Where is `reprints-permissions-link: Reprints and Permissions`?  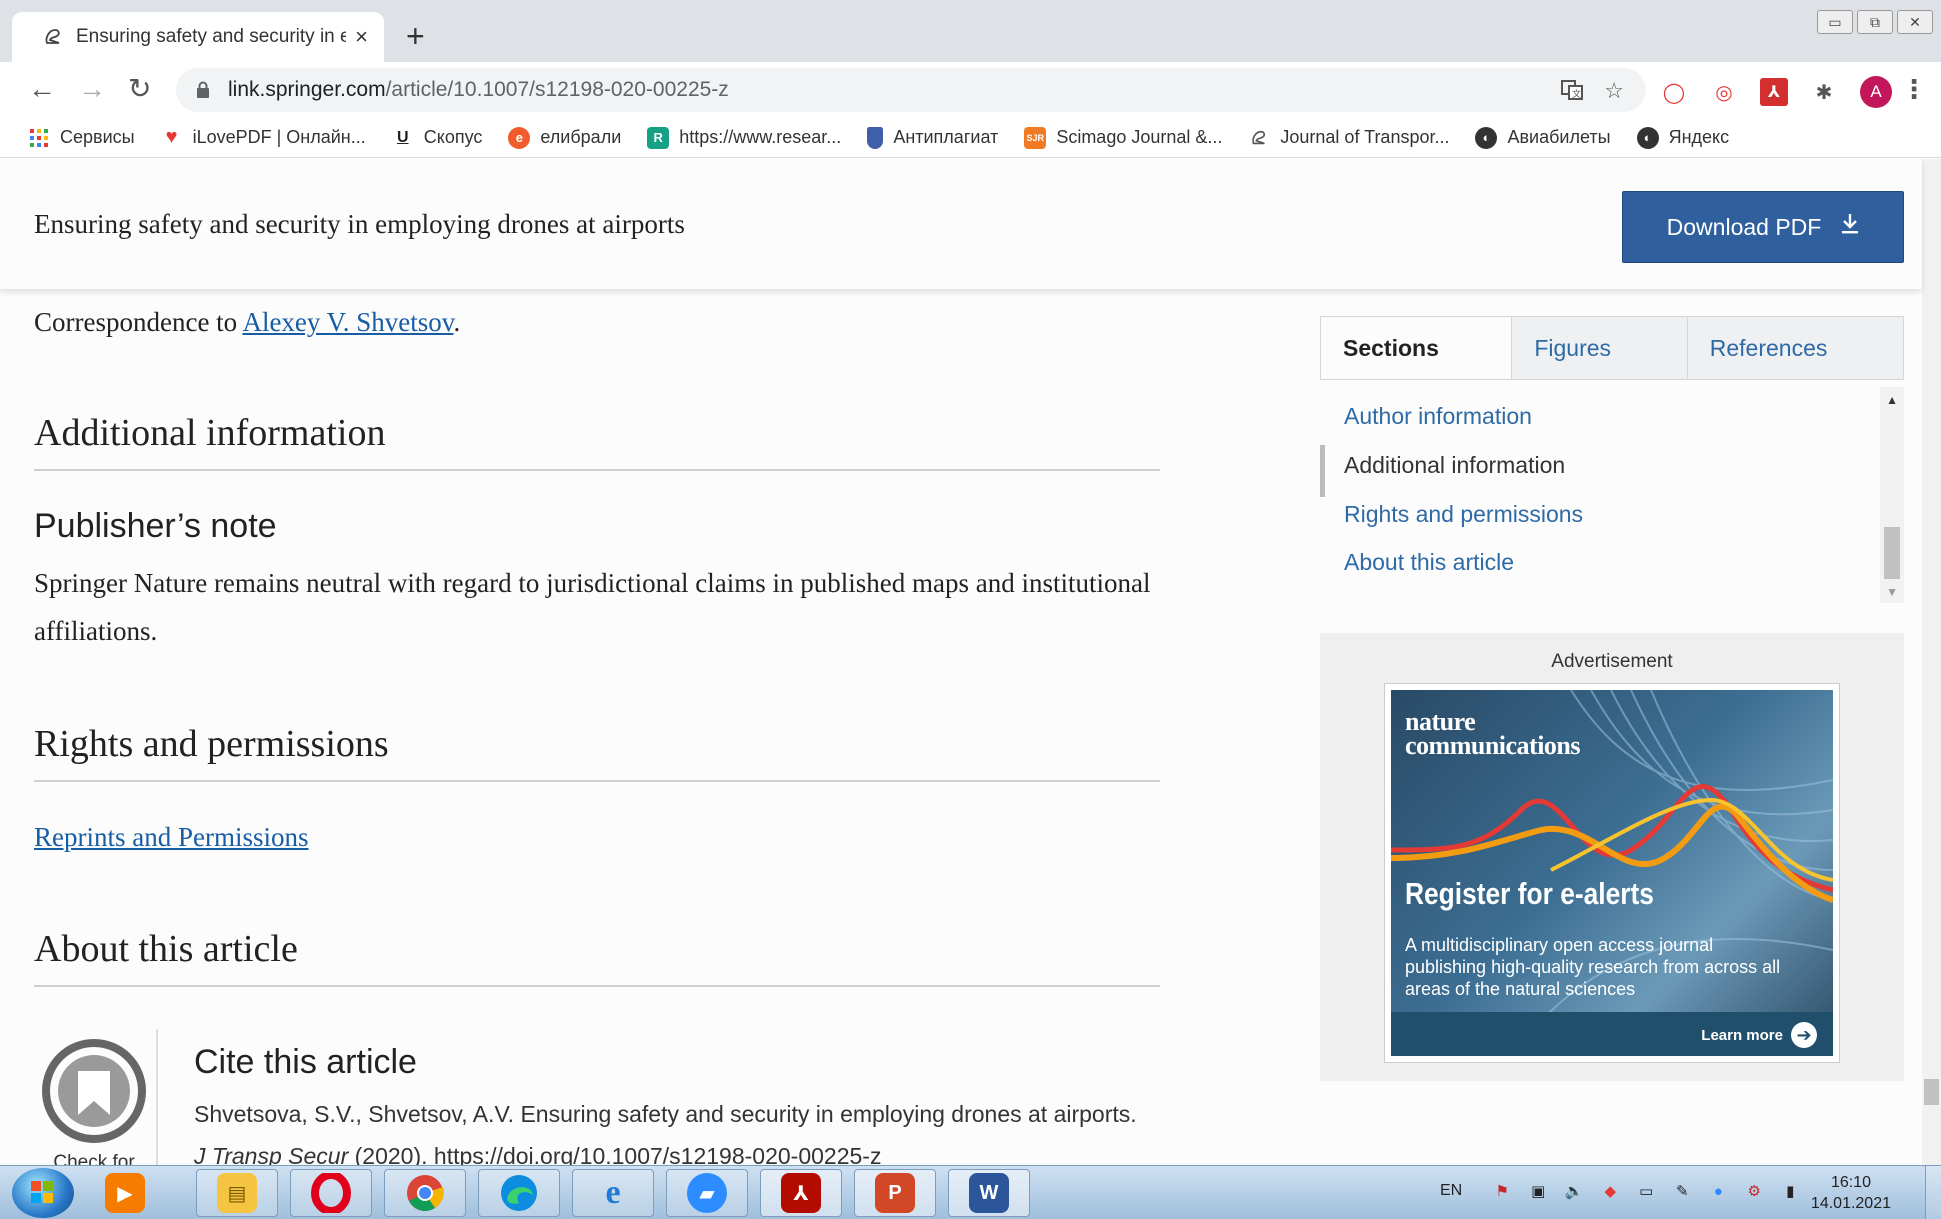 reprints-permissions-link: Reprints and Permissions is located at coordinates (171, 837).